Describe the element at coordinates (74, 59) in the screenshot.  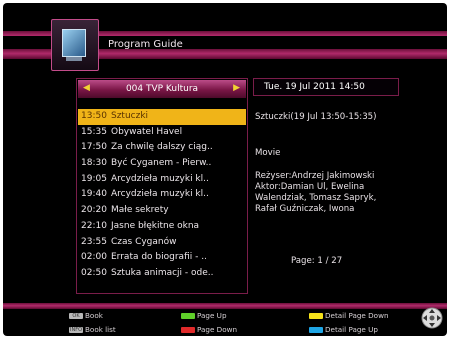
I see `monitor-base-icon` at that location.